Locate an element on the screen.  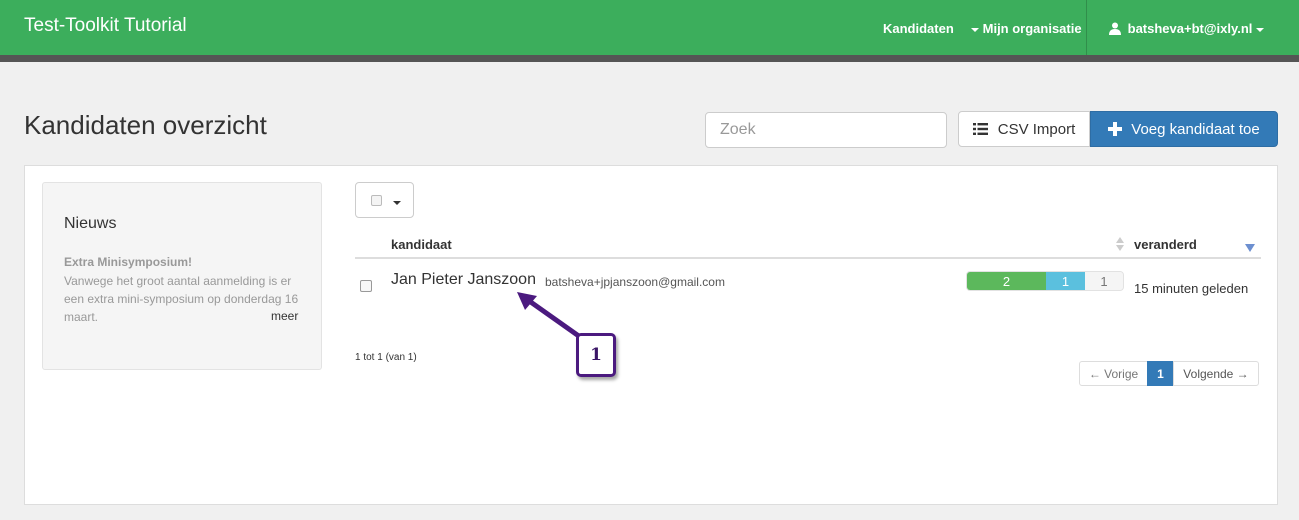
progress-in-progress: 1 is located at coordinates (1065, 281).